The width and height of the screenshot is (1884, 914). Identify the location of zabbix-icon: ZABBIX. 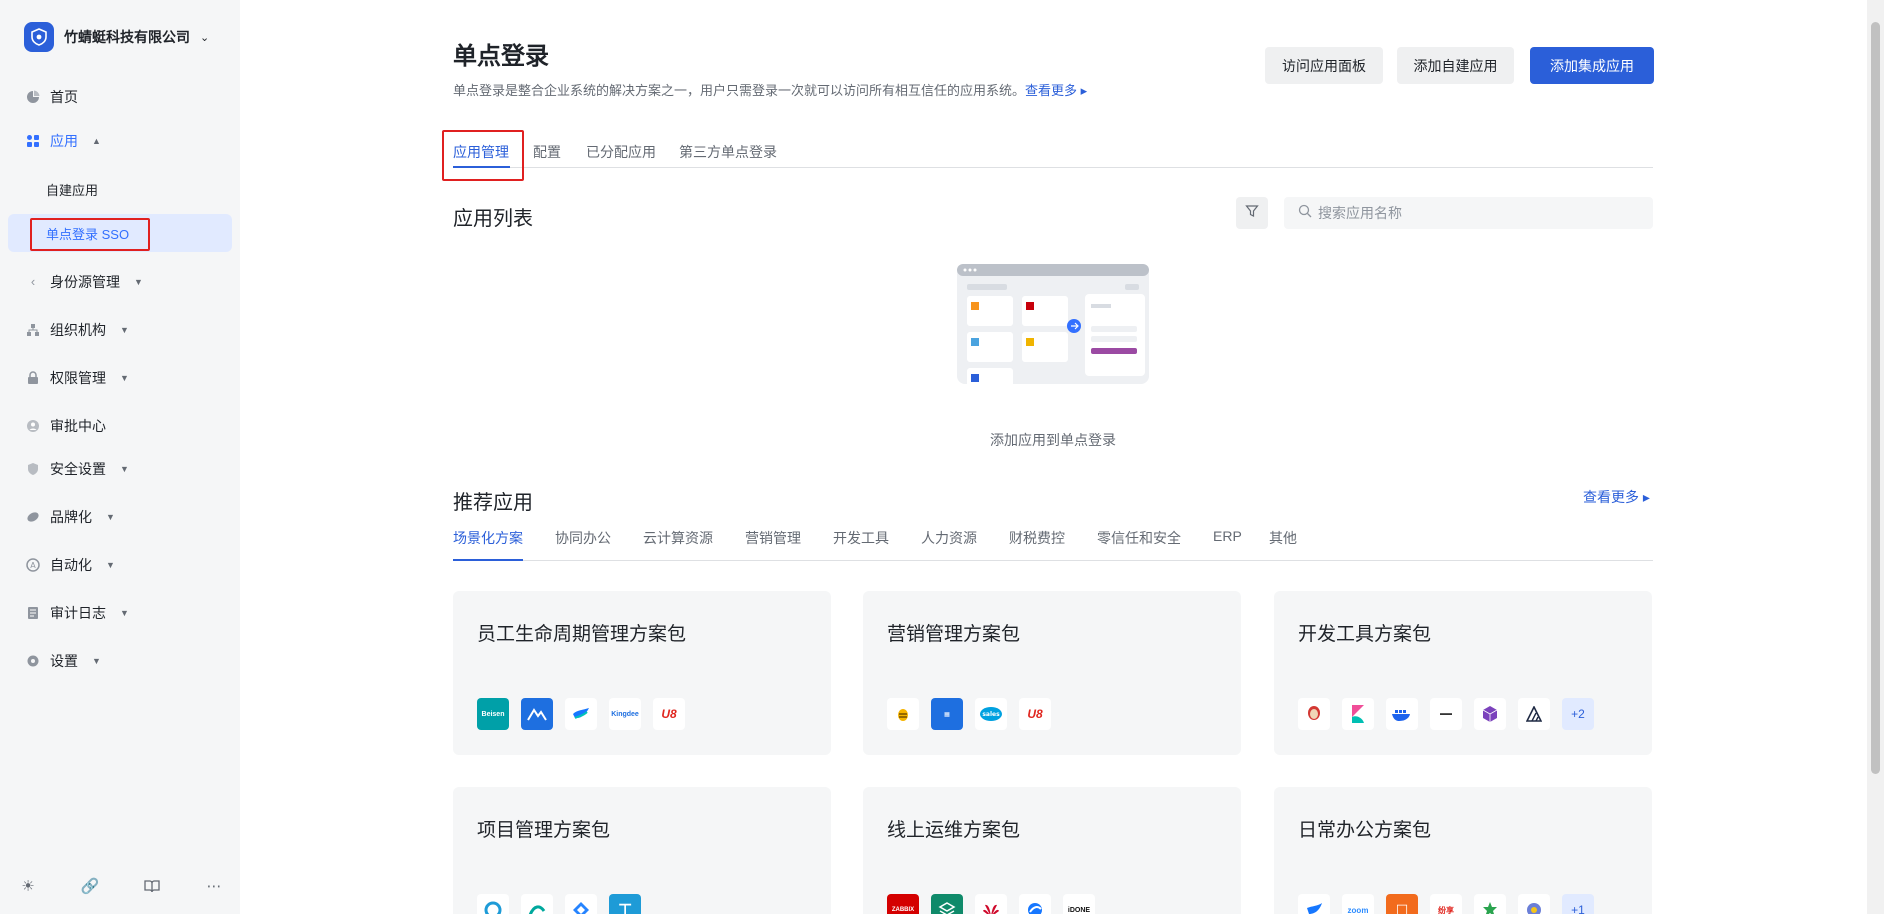
(903, 904).